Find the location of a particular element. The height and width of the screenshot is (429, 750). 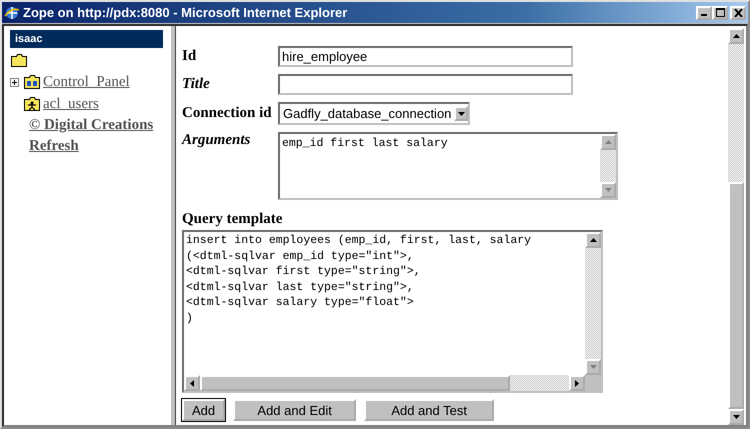

window-title: Zope on http://pdx:8080 - Microsoft Internet Explorer is located at coordinates (185, 12).